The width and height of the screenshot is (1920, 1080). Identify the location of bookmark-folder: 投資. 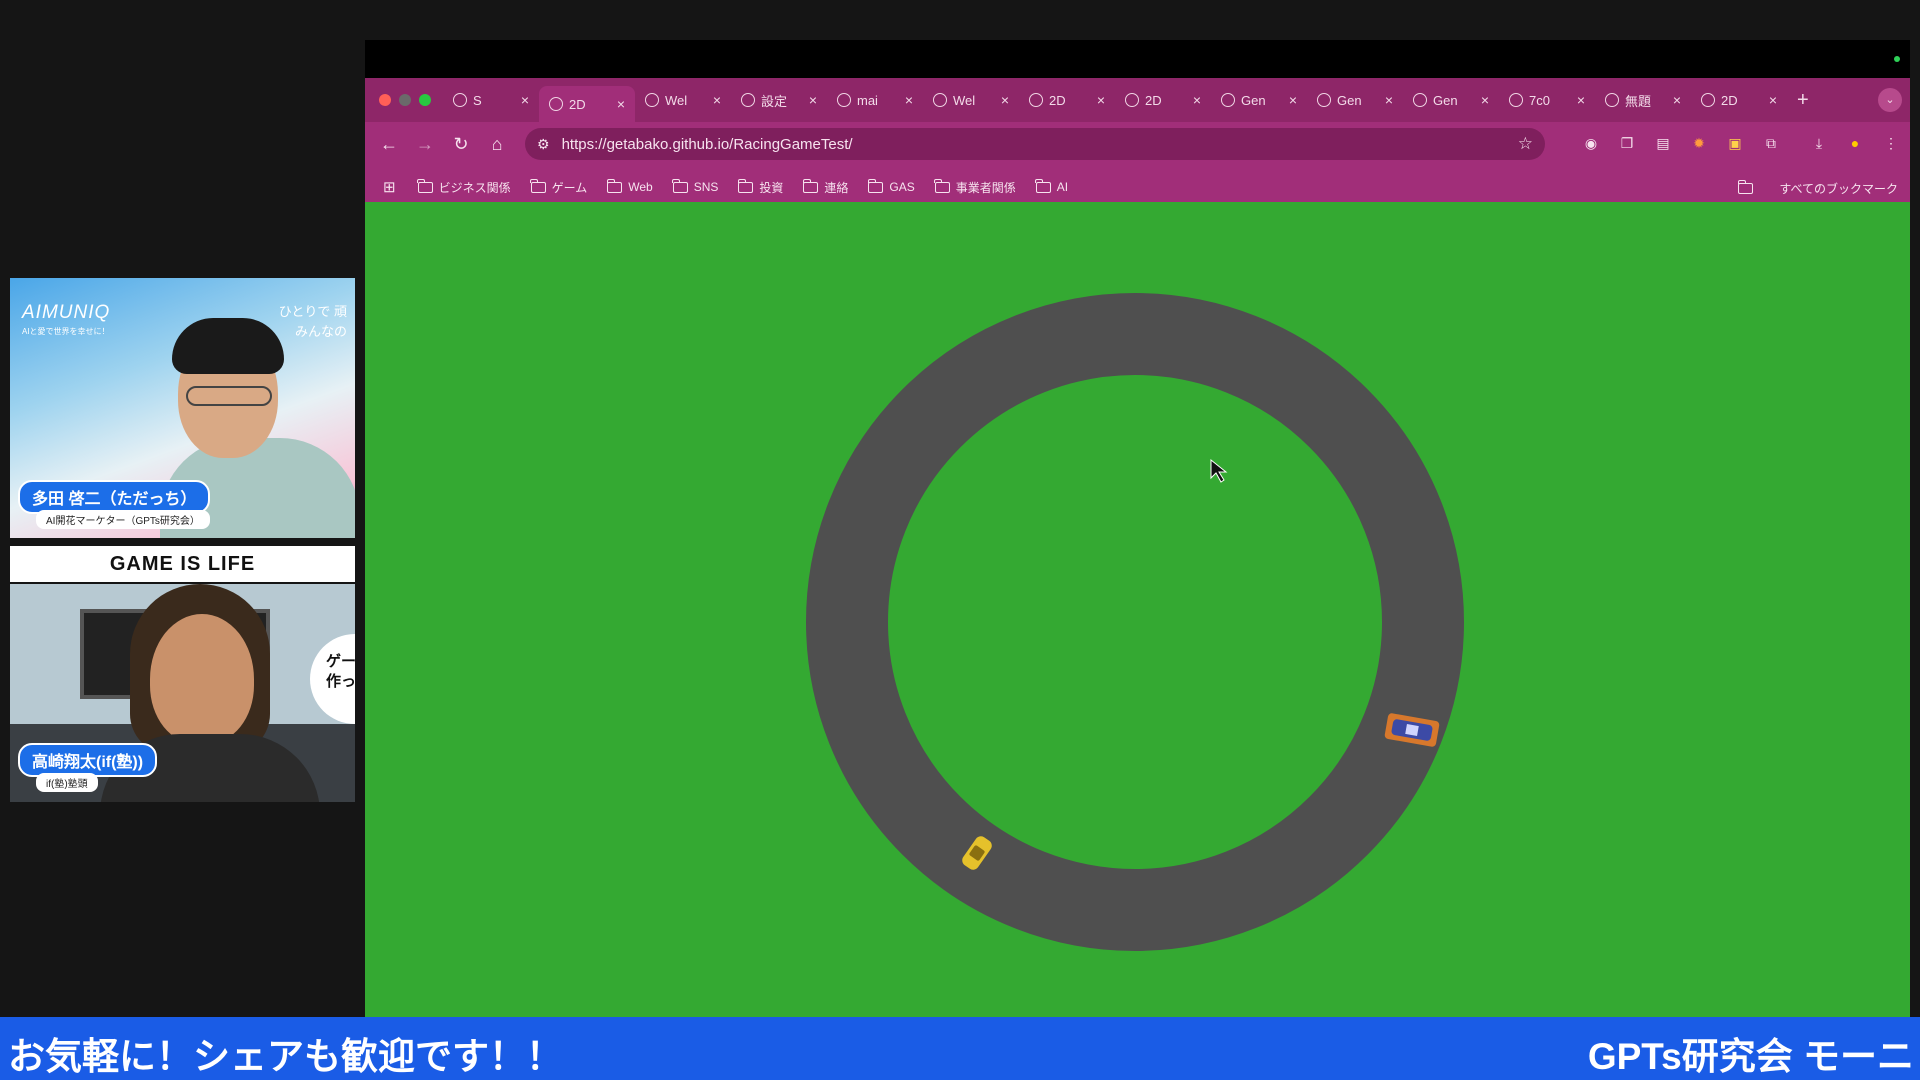
(760, 187).